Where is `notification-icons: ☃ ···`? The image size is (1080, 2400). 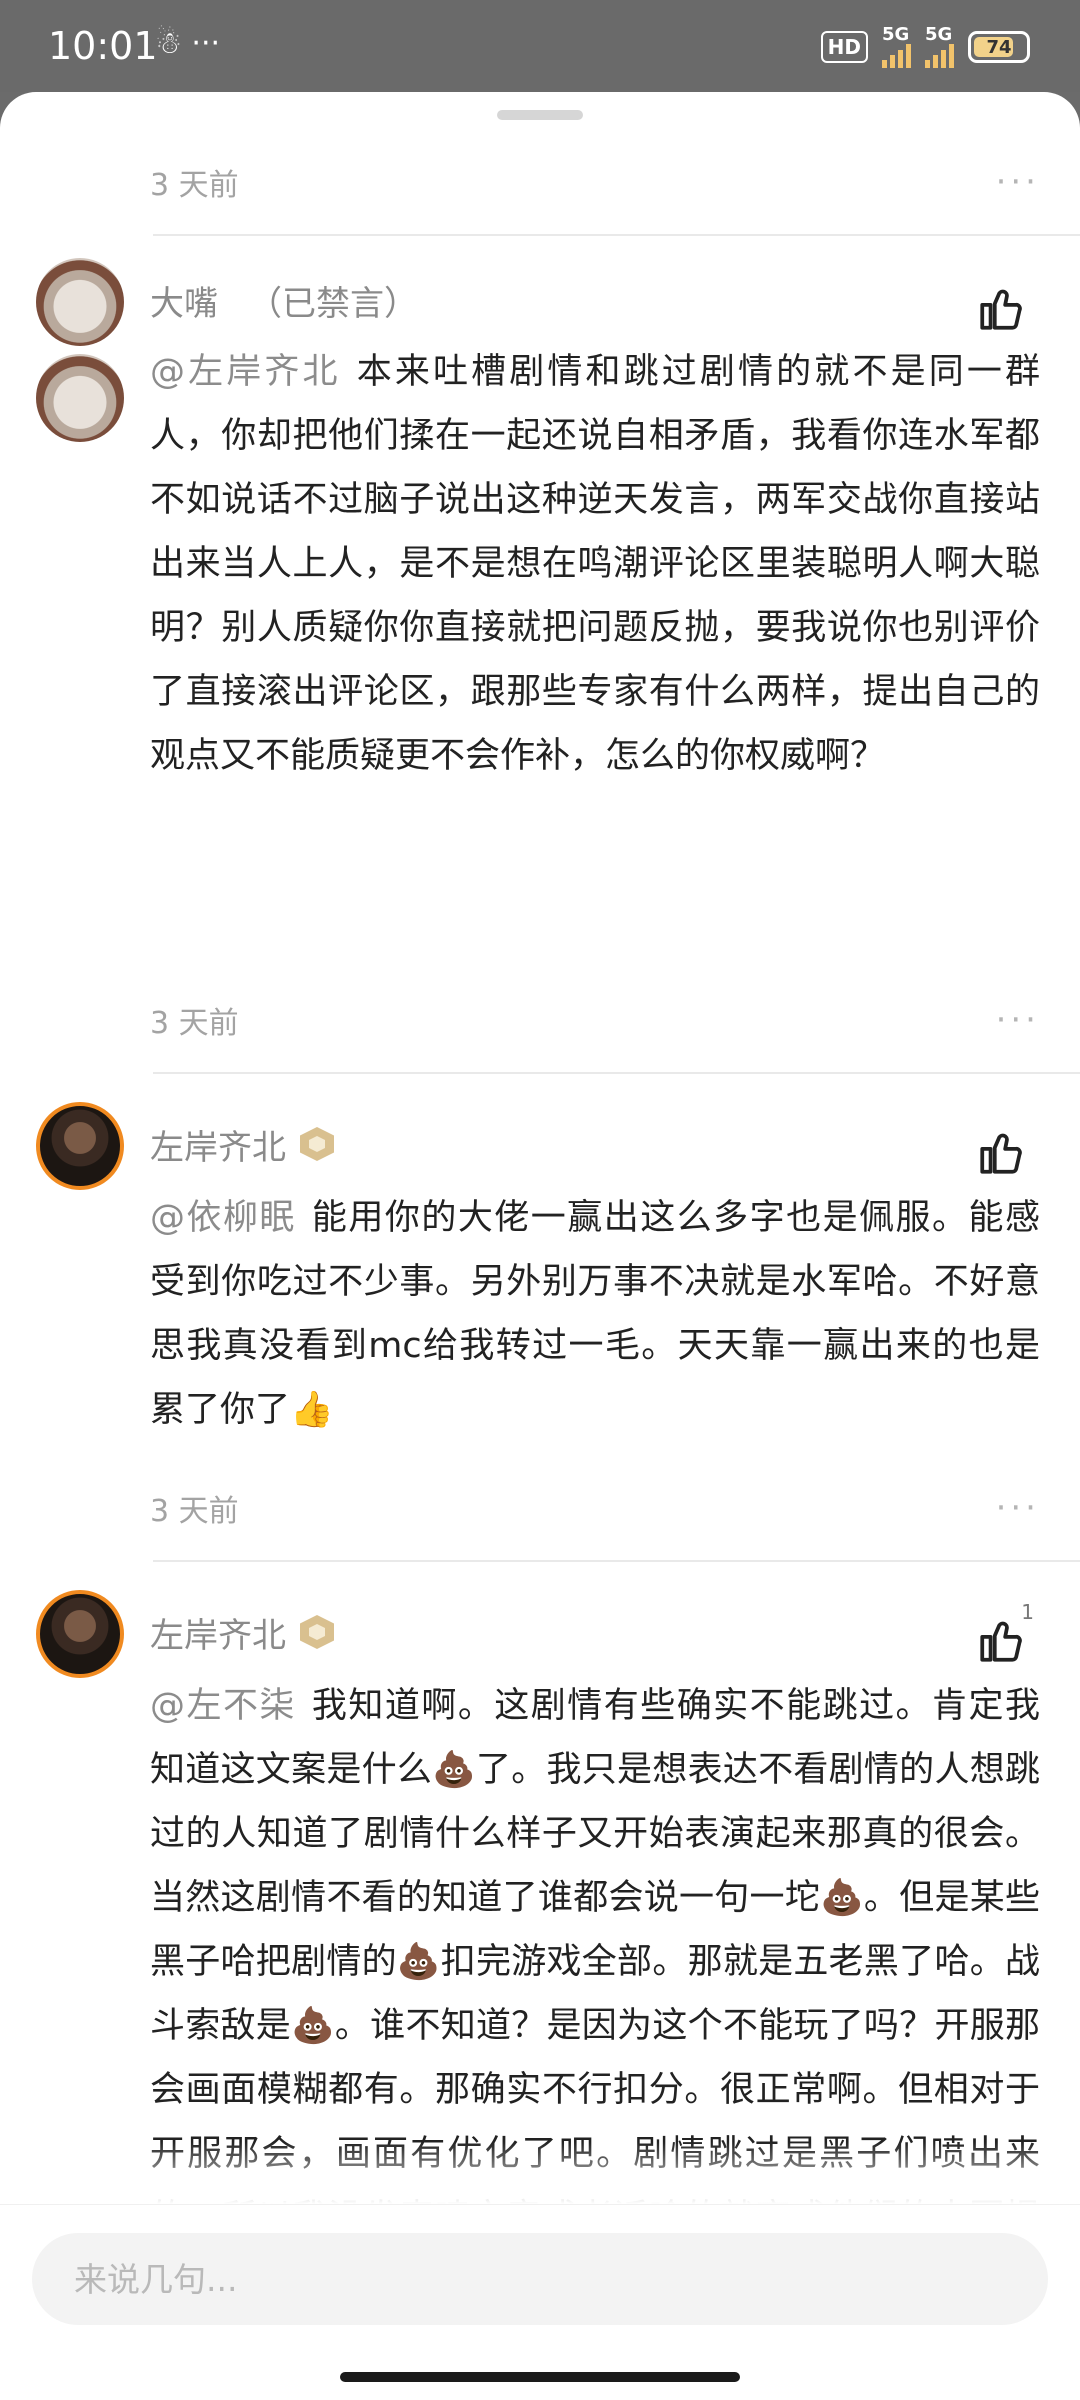 notification-icons: ☃ ··· is located at coordinates (188, 43).